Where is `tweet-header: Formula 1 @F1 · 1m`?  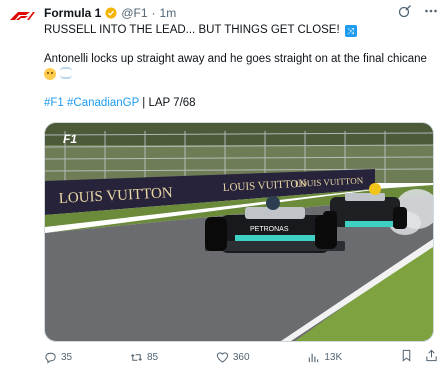
tweet-header: Formula 1 @F1 · 1m is located at coordinates (215, 13).